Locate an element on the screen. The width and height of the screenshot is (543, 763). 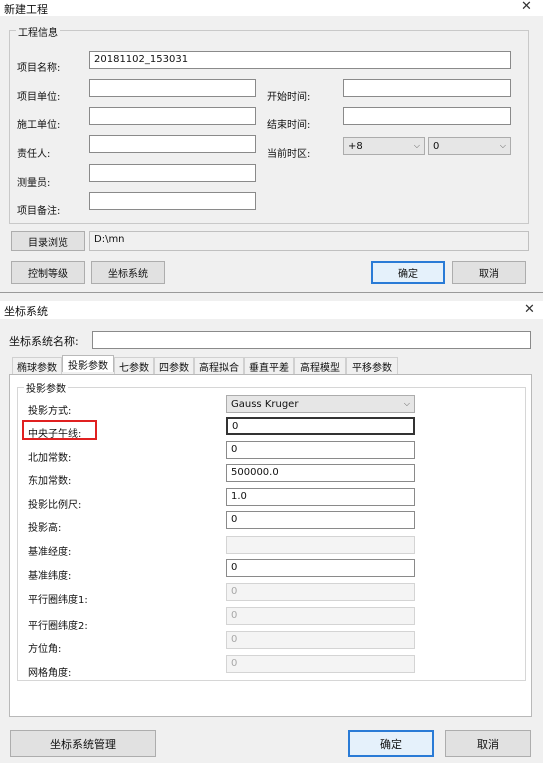
coord-name-label: 坐标系统名称: is located at coordinates (44, 341).